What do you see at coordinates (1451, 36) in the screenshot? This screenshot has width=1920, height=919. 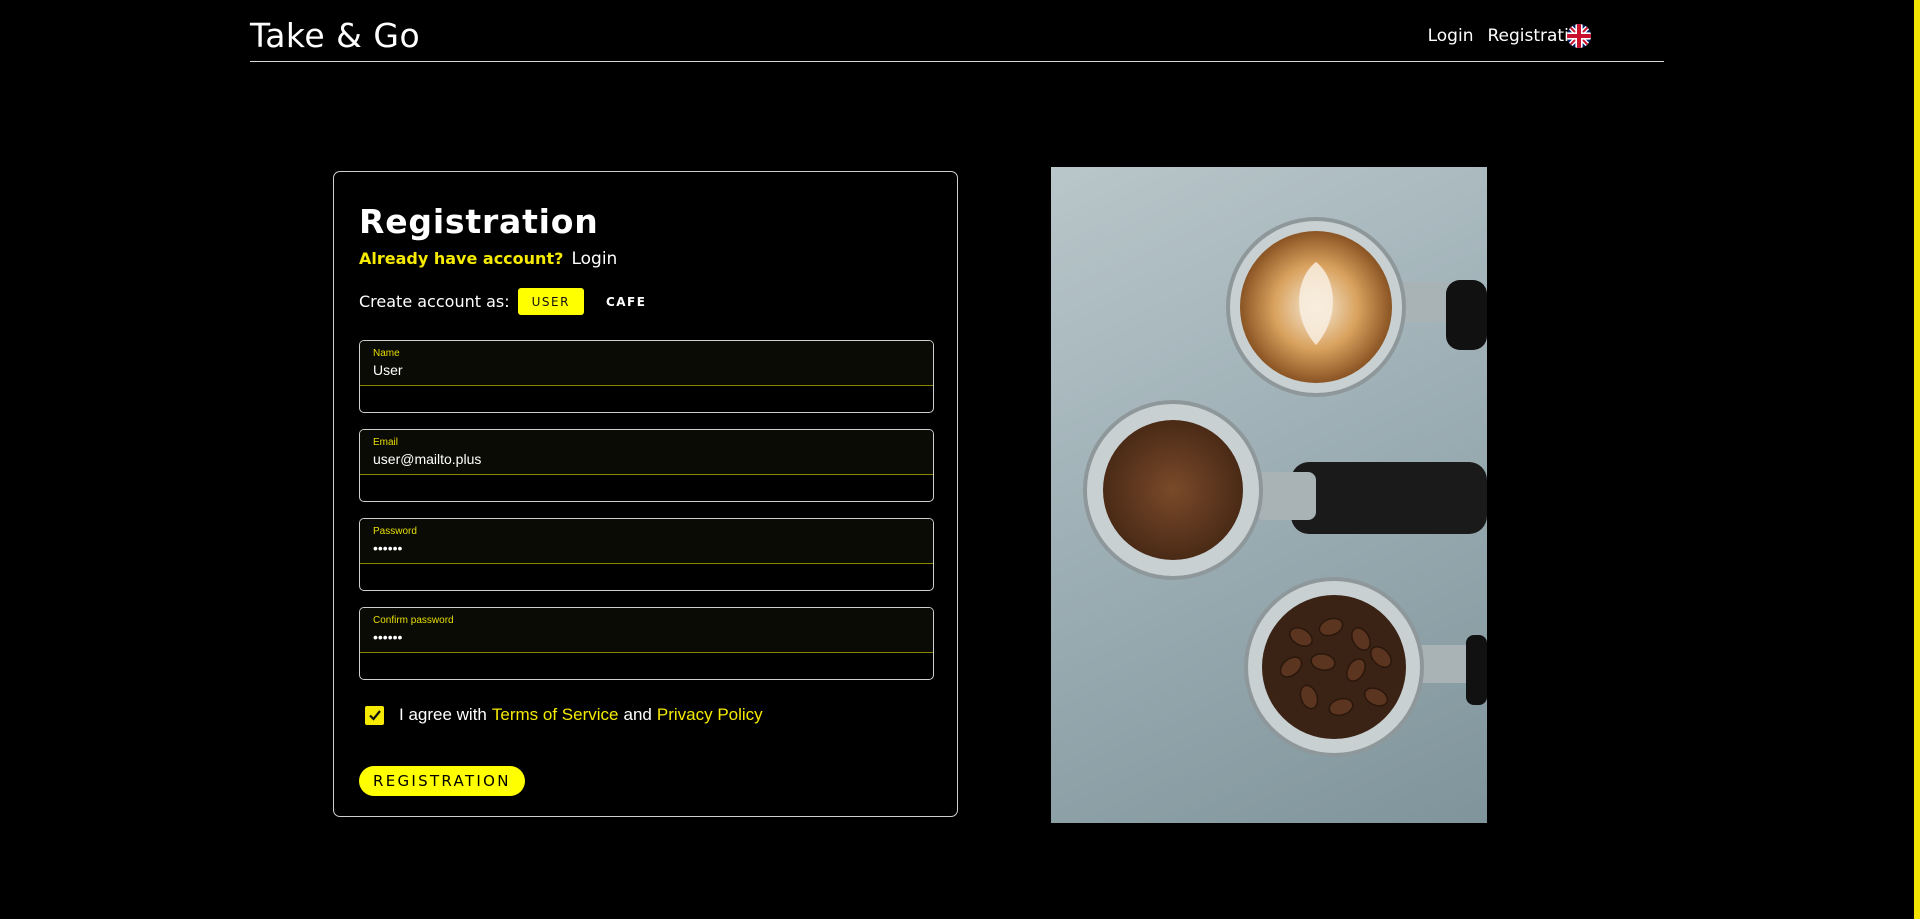 I see `nav-login-link: Login` at bounding box center [1451, 36].